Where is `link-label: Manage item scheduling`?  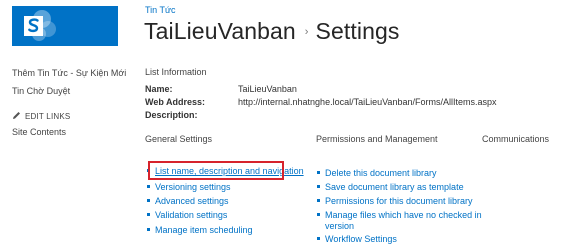
link-label: Manage item scheduling is located at coordinates (204, 230).